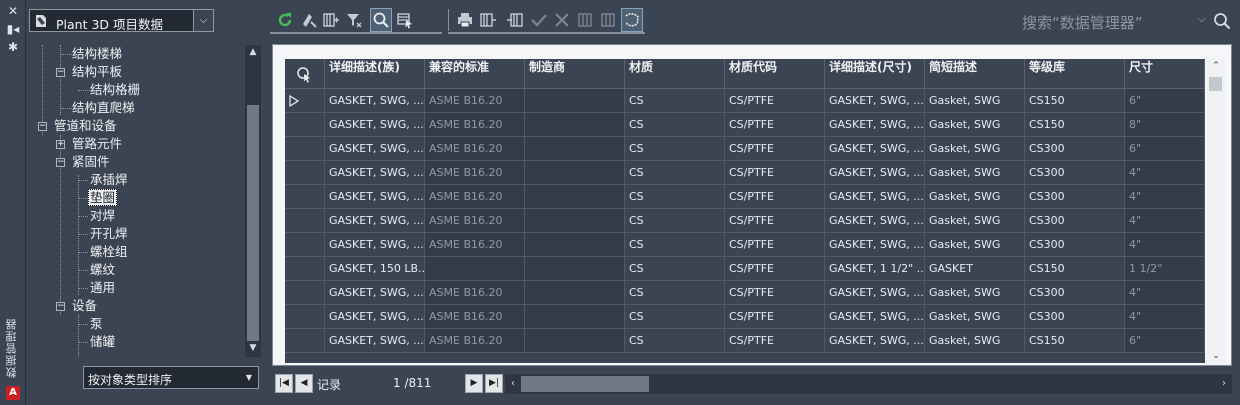 This screenshot has width=1240, height=405. What do you see at coordinates (375, 74) in the screenshot?
I see `column-header: 详细描述(族)` at bounding box center [375, 74].